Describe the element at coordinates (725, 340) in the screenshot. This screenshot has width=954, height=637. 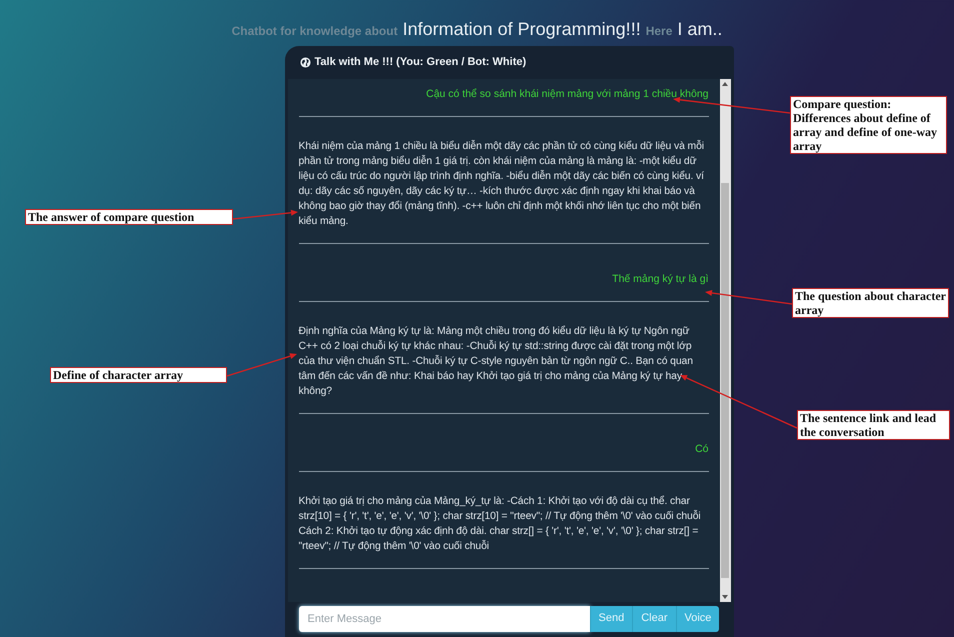
I see `scrollbar` at that location.